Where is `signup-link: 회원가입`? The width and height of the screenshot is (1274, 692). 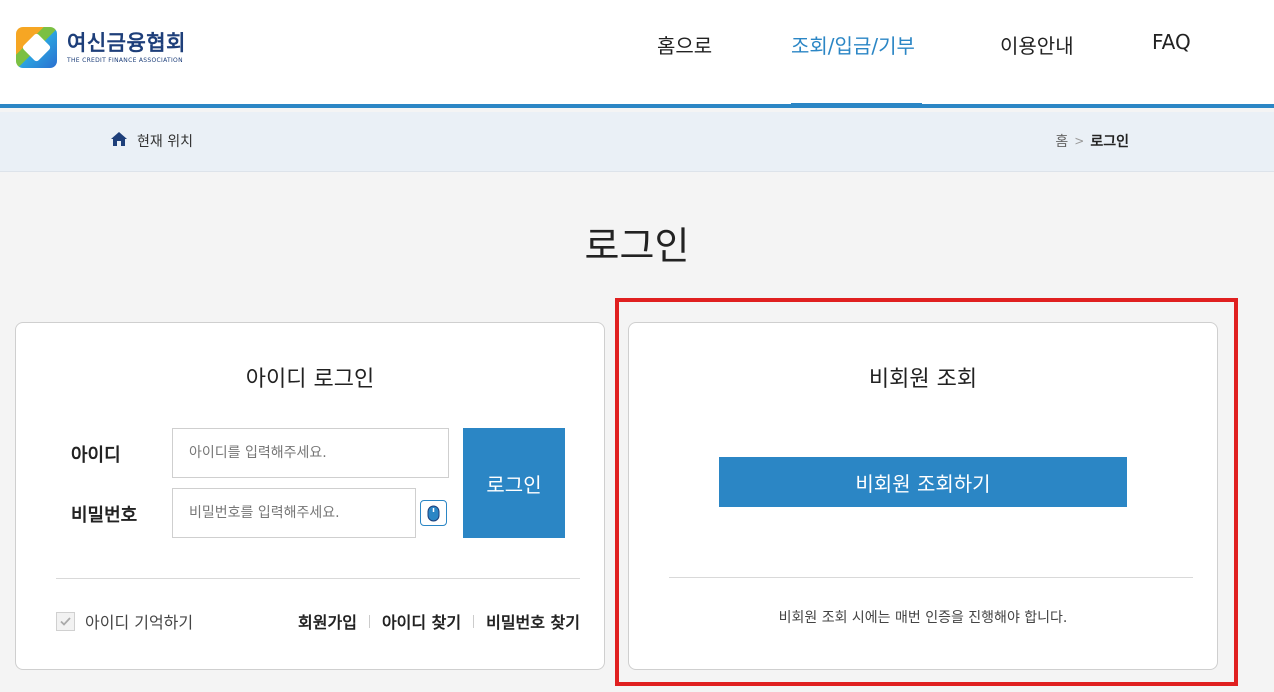
signup-link: 회원가입 is located at coordinates (327, 621).